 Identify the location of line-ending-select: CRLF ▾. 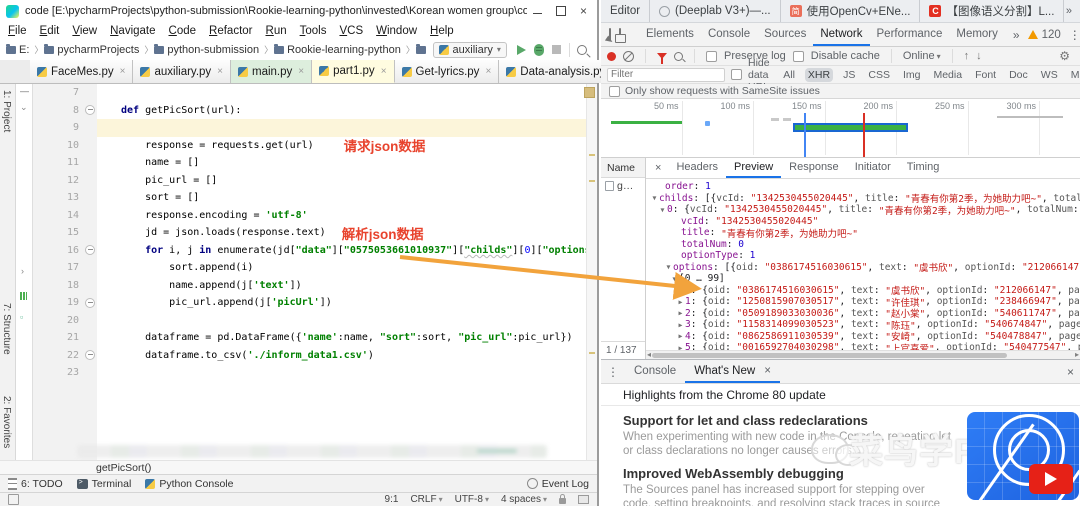
(426, 499).